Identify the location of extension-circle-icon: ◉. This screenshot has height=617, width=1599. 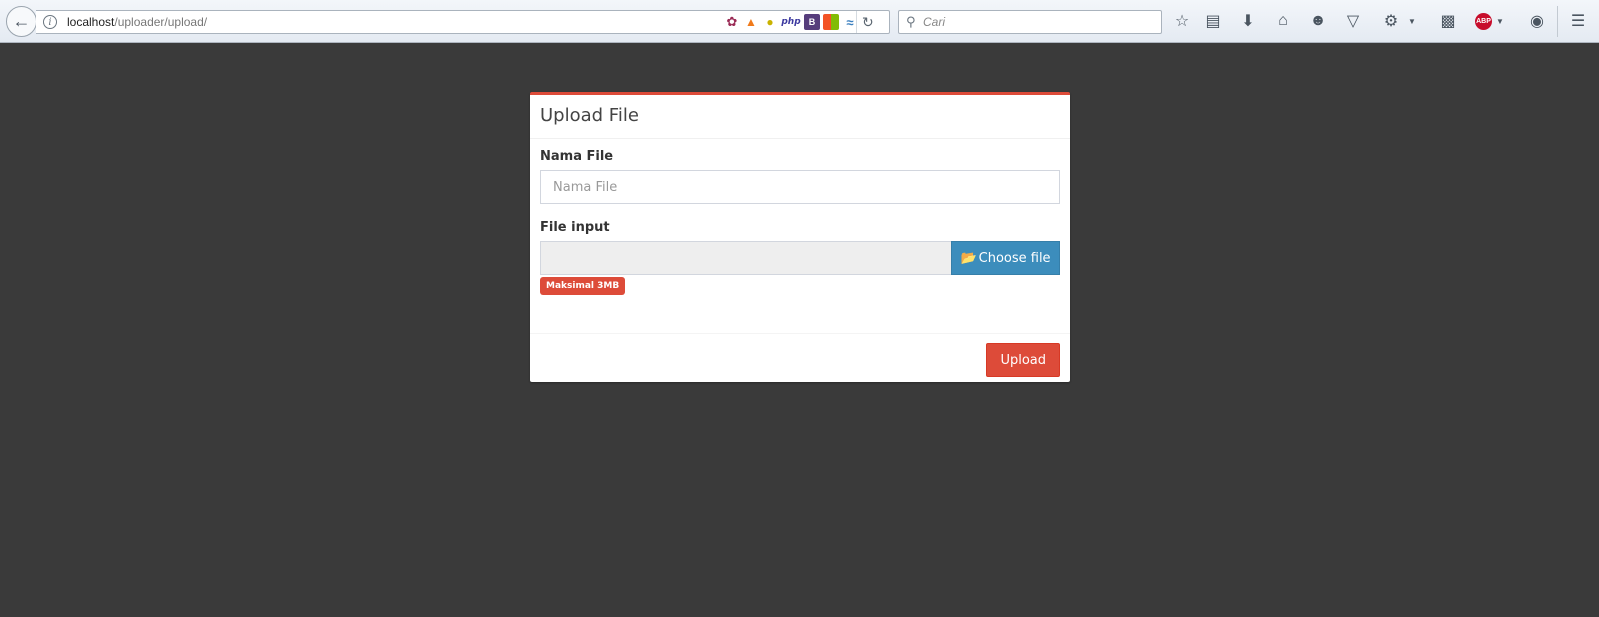
(1537, 21).